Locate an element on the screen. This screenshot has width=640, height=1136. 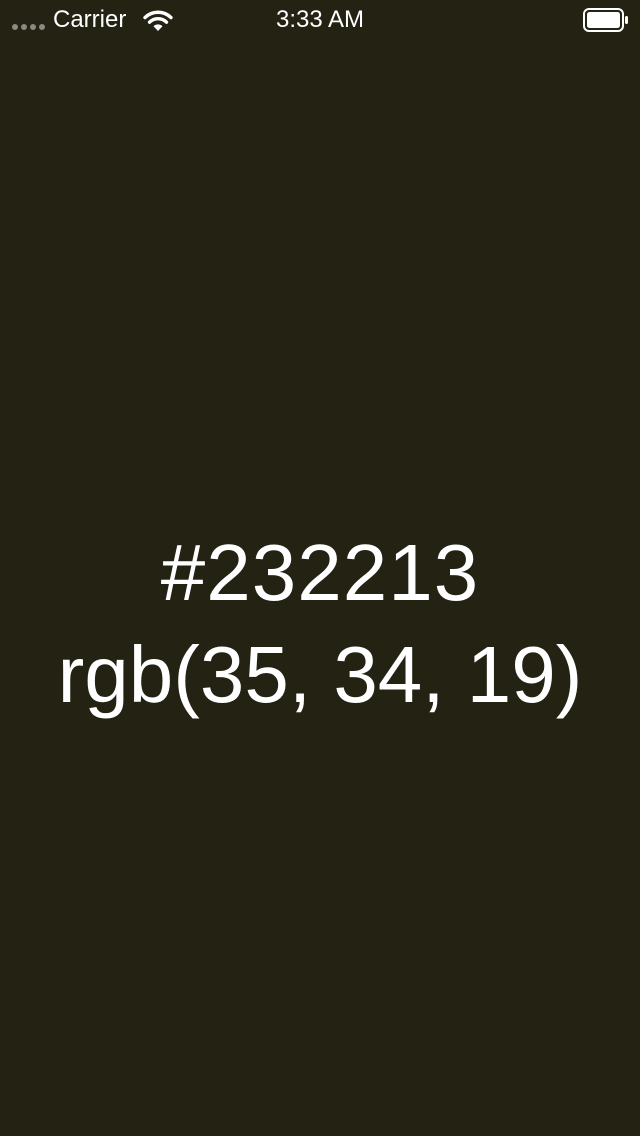
rgb-value: rgb(35, 34, 19) is located at coordinates (320, 674).